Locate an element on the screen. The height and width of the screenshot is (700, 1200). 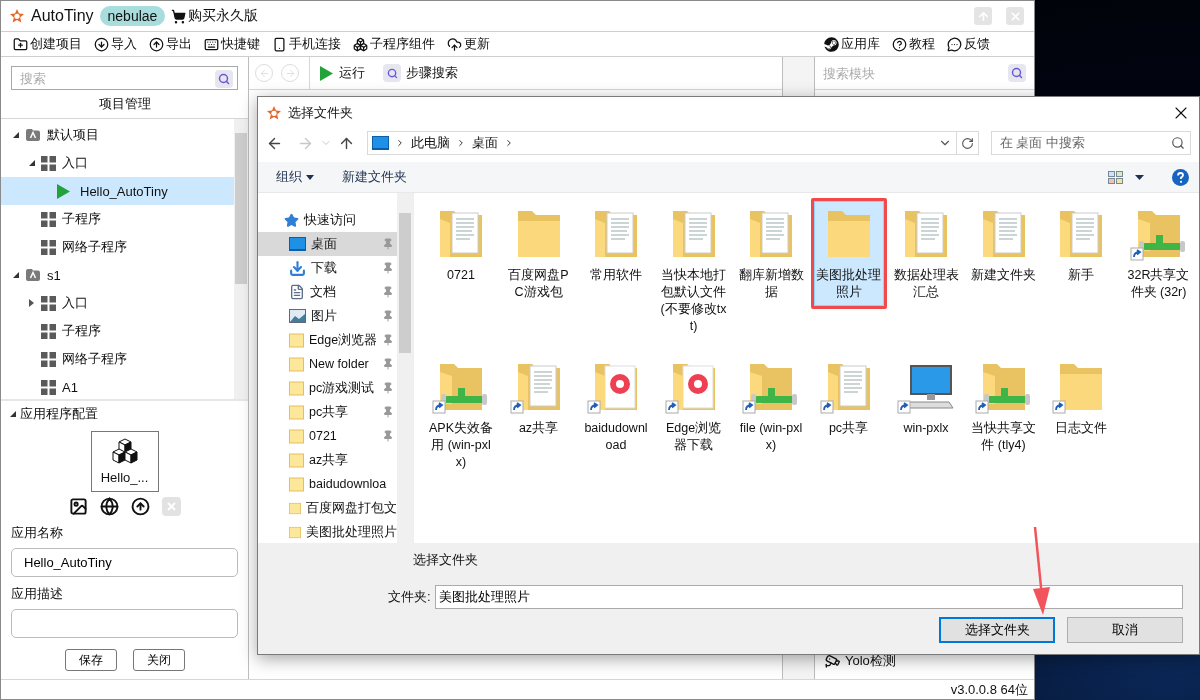
close-icon is located at coordinates (1015, 16).